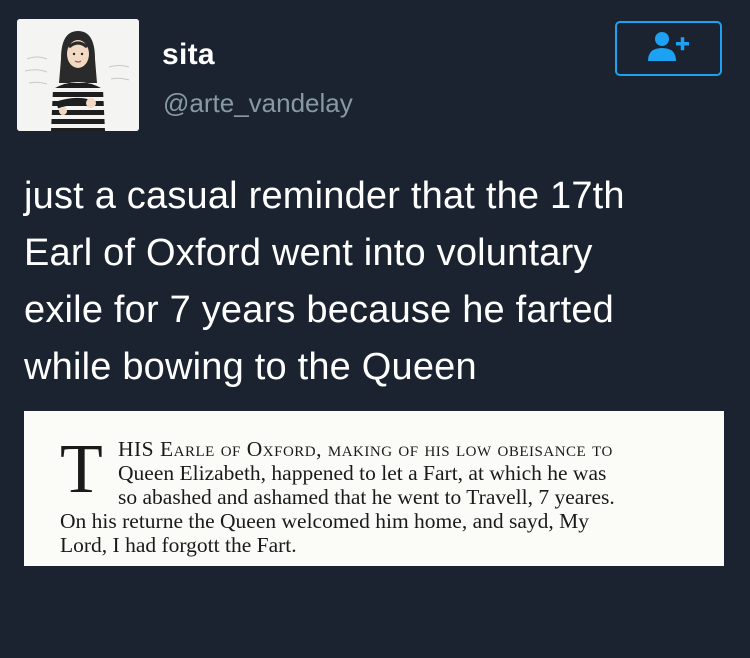 This screenshot has height=658, width=750. What do you see at coordinates (178, 545) in the screenshot?
I see `book-line: Lord, I had forgott the Fart.` at bounding box center [178, 545].